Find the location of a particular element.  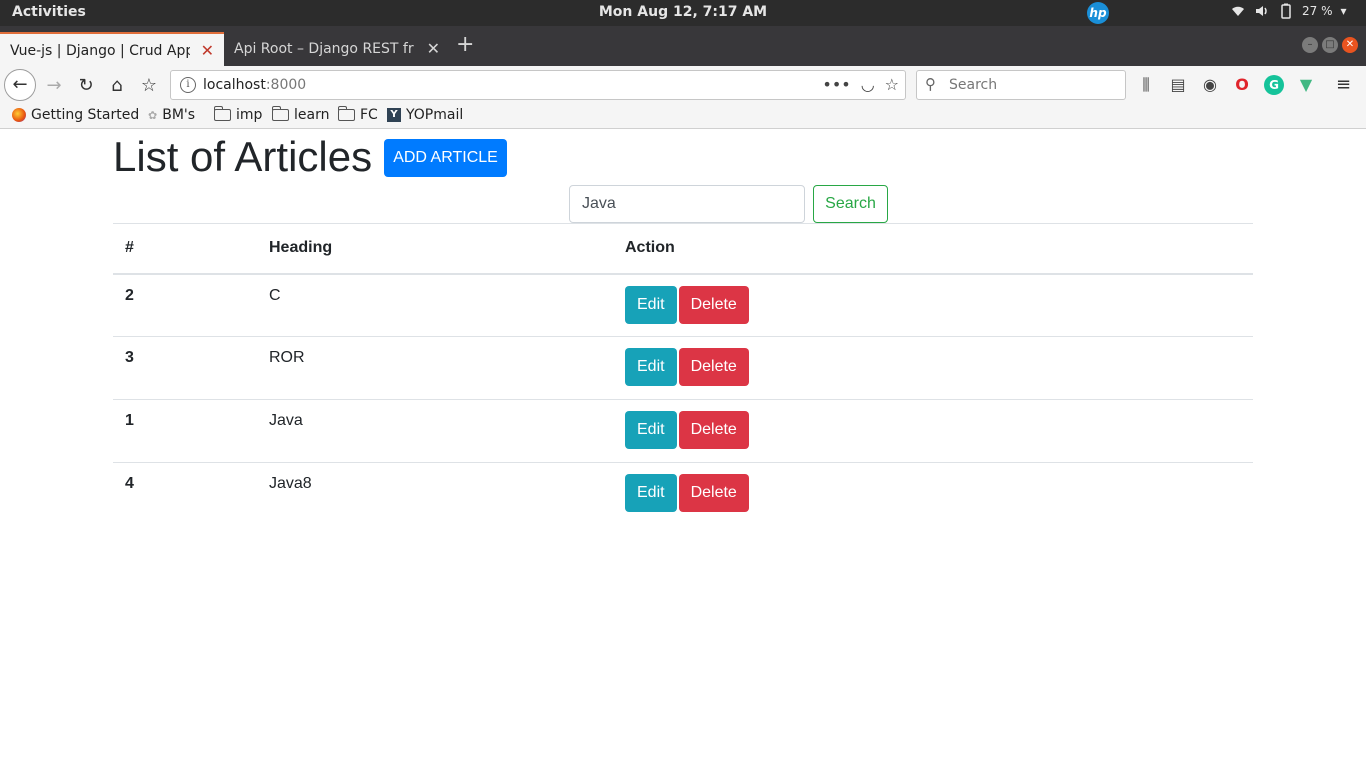

vue-devtools-icon: ▼ is located at coordinates (1306, 85).